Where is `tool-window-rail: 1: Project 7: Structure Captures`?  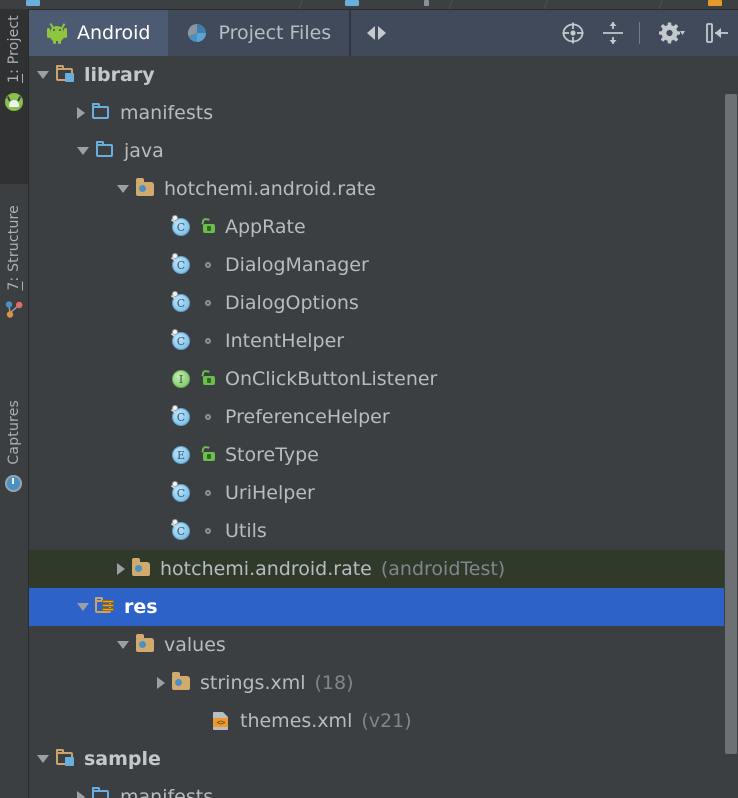
tool-window-rail: 1: Project 7: Structure Captures is located at coordinates (14, 403).